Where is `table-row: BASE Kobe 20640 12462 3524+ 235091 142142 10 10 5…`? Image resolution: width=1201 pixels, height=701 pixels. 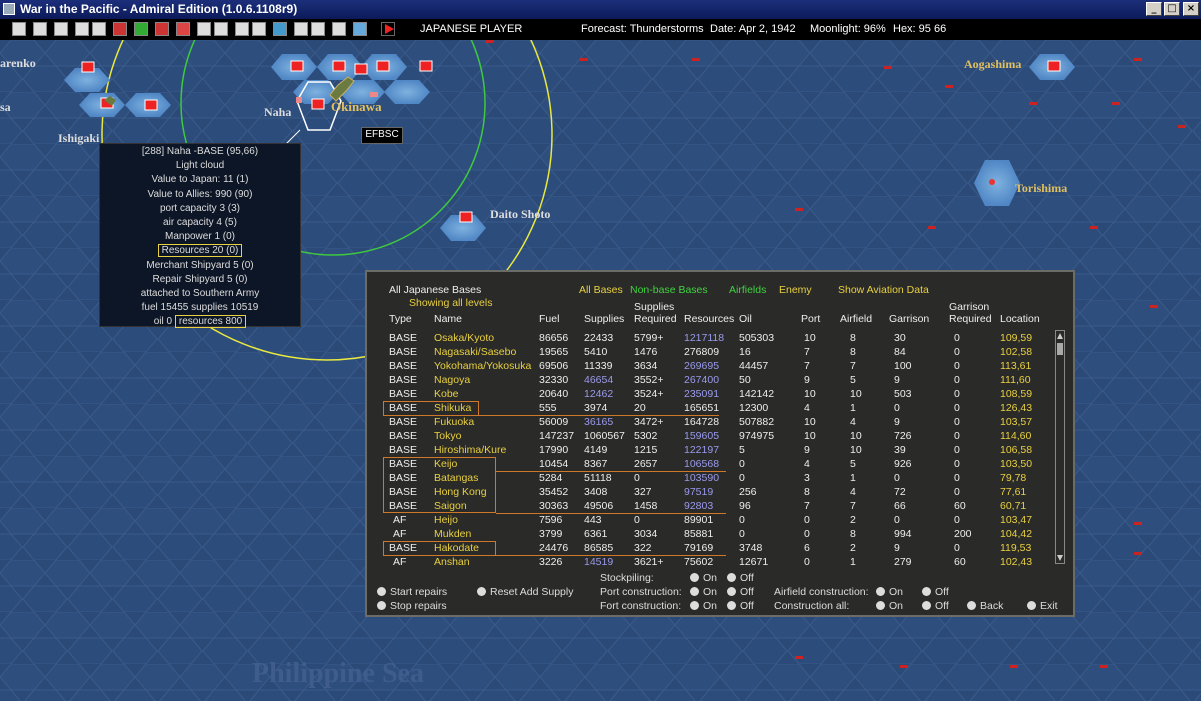 table-row: BASE Kobe 20640 12462 3524+ 235091 142142 10 10 5… is located at coordinates (699, 395).